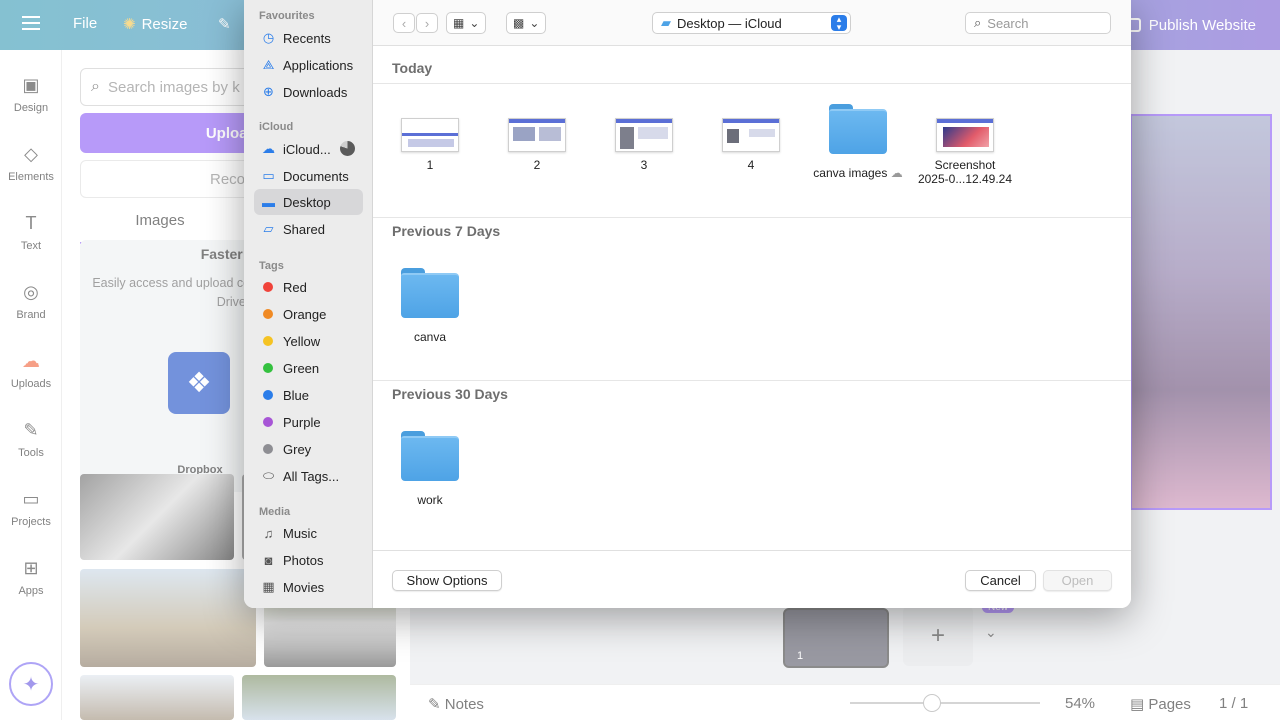 Image resolution: width=1280 pixels, height=720 pixels. Describe the element at coordinates (526, 23) in the screenshot. I see `group-by-button: ▩ ⌄` at that location.